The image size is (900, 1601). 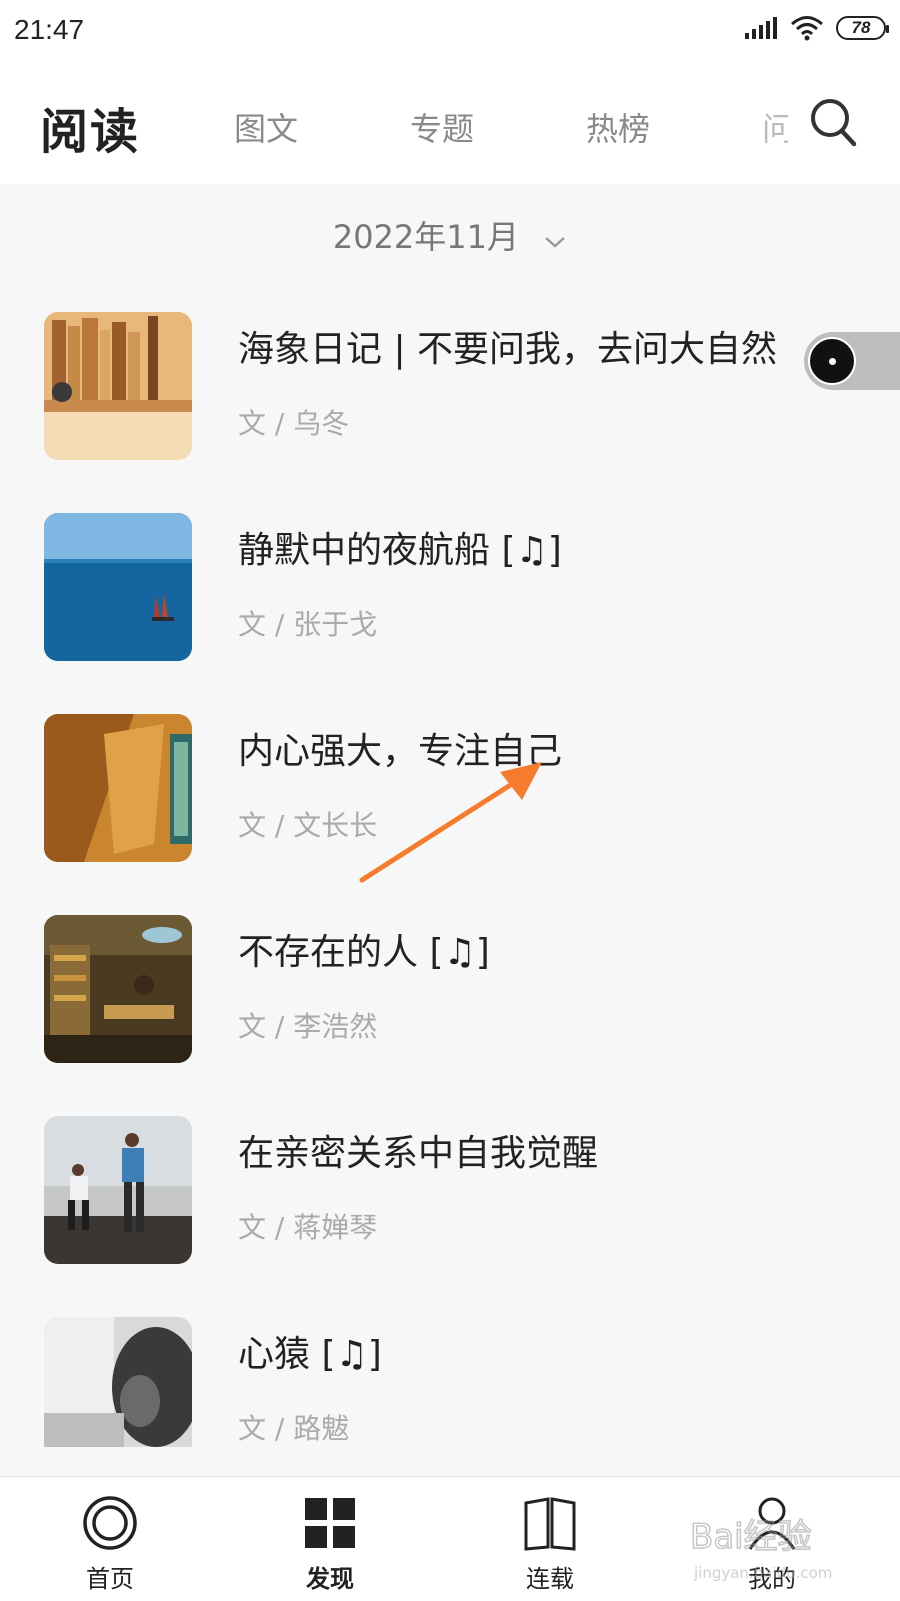 What do you see at coordinates (400, 748) in the screenshot?
I see `article-title: 内心强大，专注自己` at bounding box center [400, 748].